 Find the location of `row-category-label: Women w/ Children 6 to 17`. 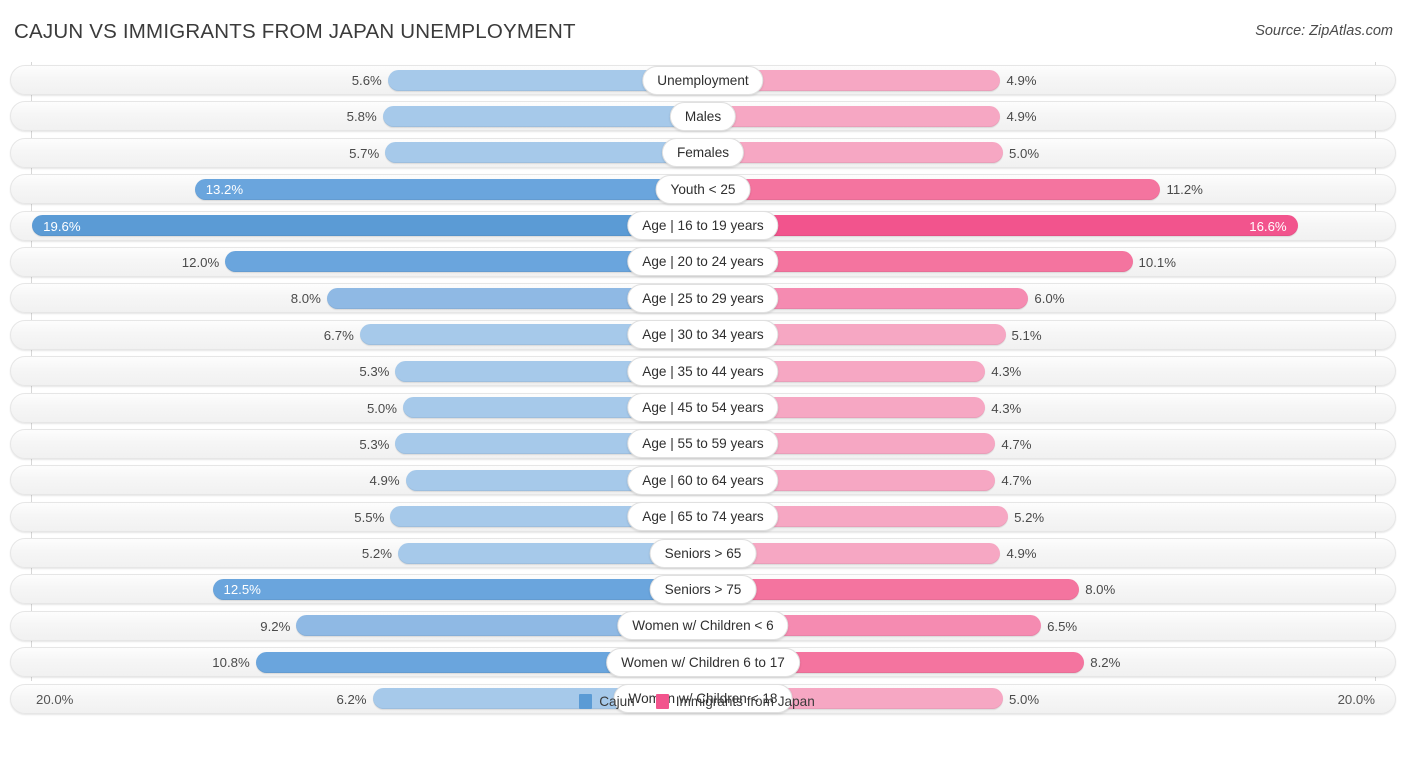

row-category-label: Women w/ Children 6 to 17 is located at coordinates (703, 662).